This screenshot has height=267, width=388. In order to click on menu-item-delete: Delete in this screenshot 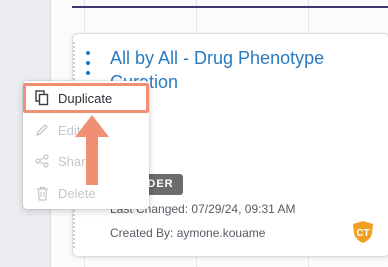, I will do `click(86, 193)`.